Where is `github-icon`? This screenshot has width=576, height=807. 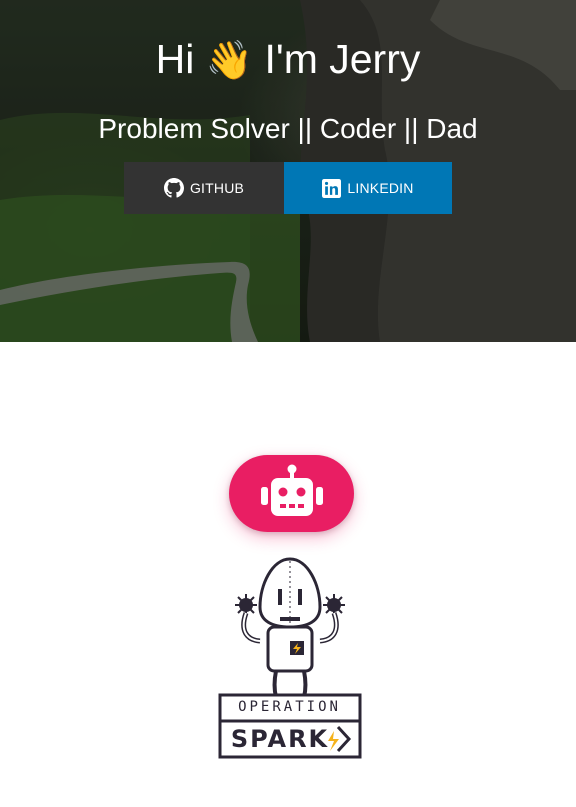 github-icon is located at coordinates (173, 188).